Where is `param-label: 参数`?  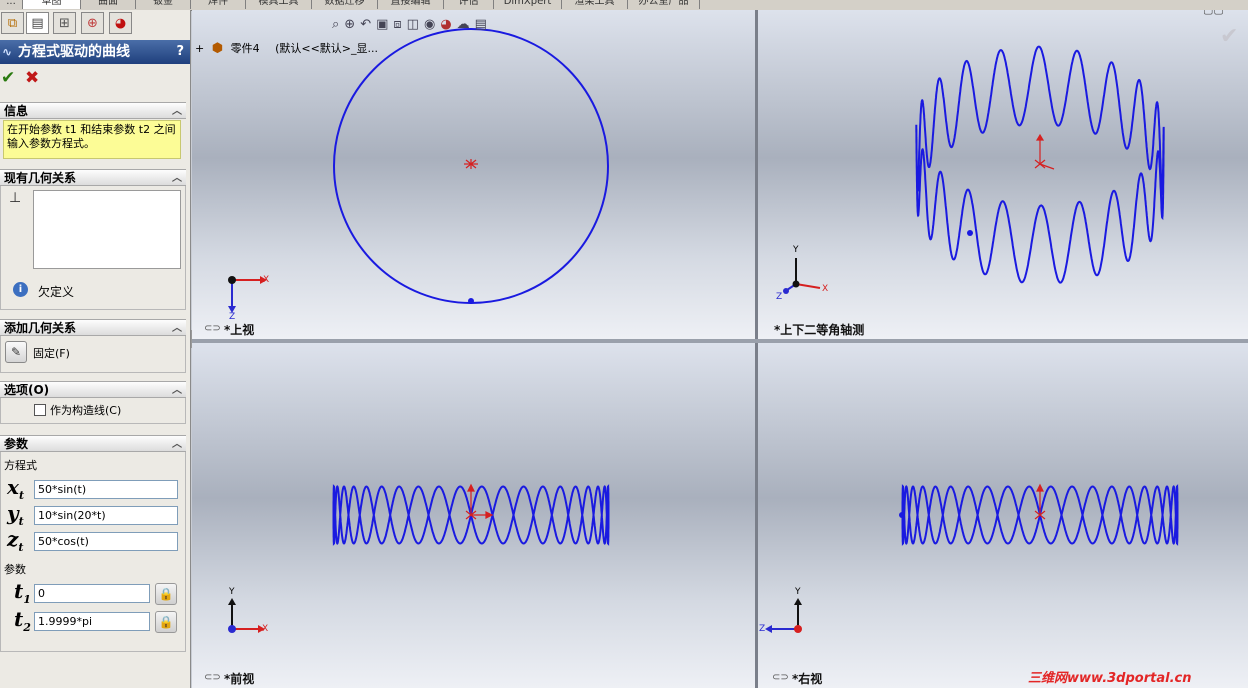
param-label: 参数 is located at coordinates (15, 569).